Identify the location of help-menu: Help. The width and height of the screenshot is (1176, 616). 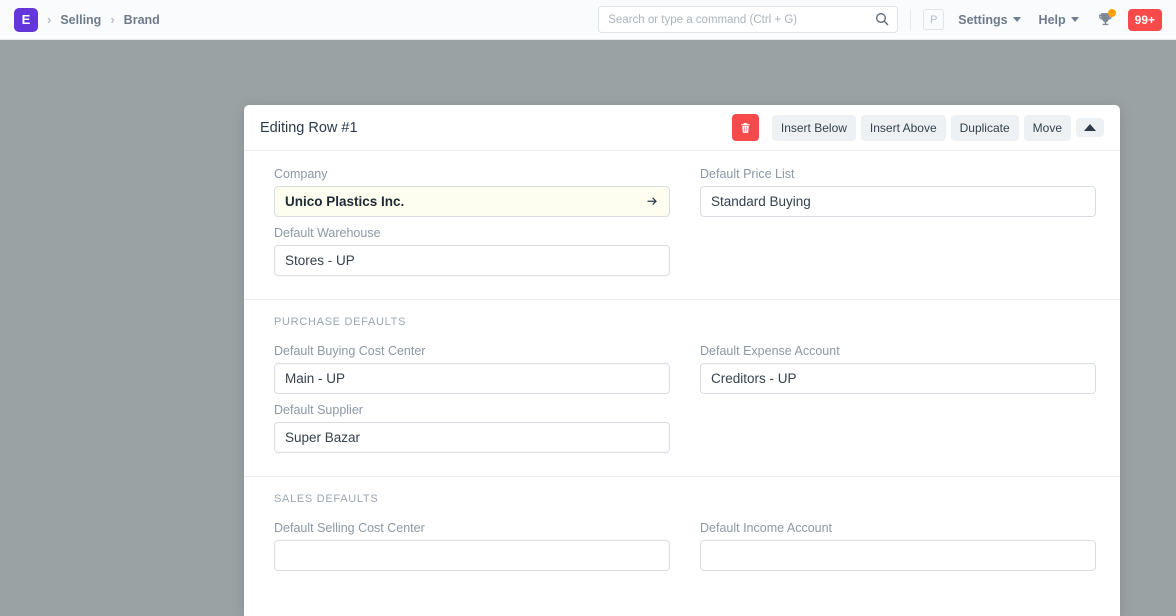
(1059, 20).